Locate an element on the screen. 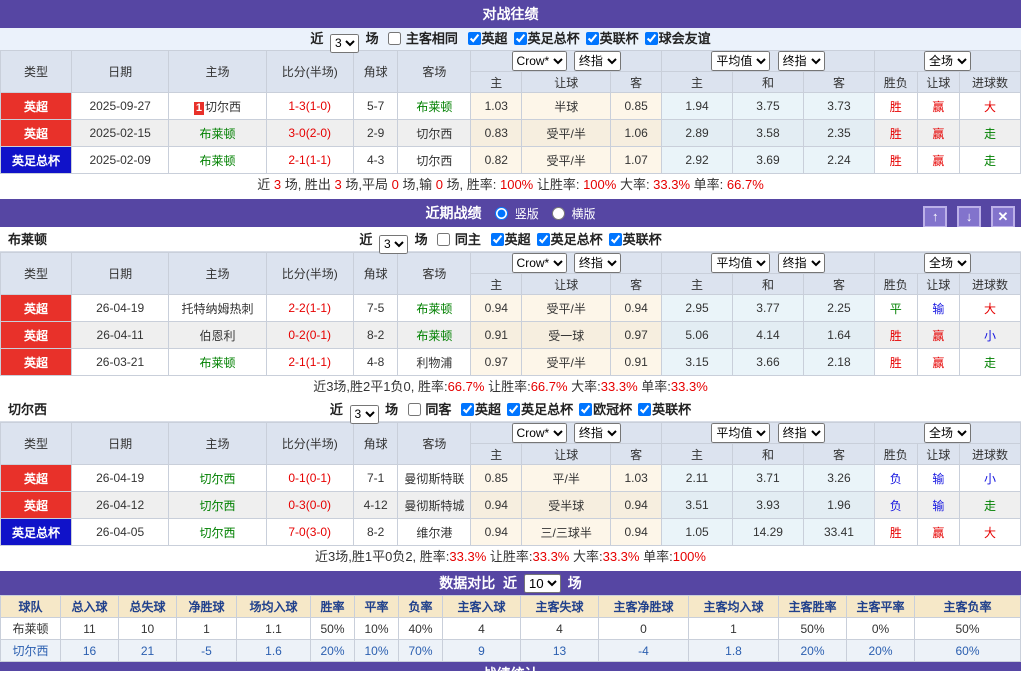 This screenshot has height=675, width=1021. score-cell: 2-2(1-1) is located at coordinates (309, 308).